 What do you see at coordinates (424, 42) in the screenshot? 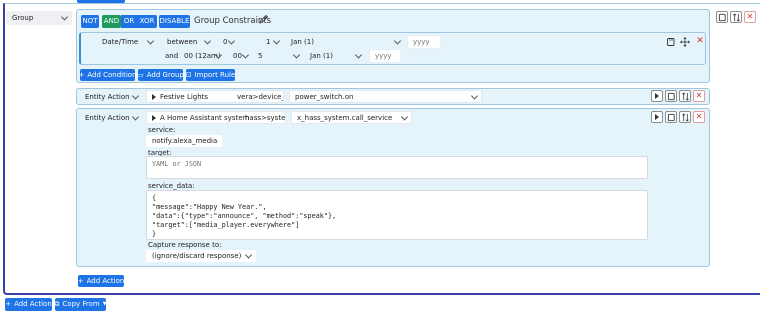
I see `row1-year-input` at bounding box center [424, 42].